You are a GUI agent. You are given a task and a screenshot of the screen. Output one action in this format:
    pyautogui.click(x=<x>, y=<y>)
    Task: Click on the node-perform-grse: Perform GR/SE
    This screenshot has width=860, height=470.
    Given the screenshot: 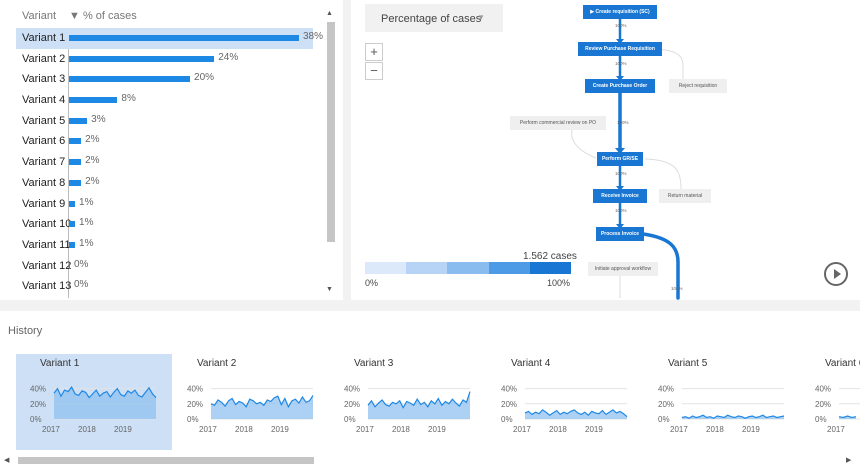 What is the action you would take?
    pyautogui.click(x=620, y=159)
    